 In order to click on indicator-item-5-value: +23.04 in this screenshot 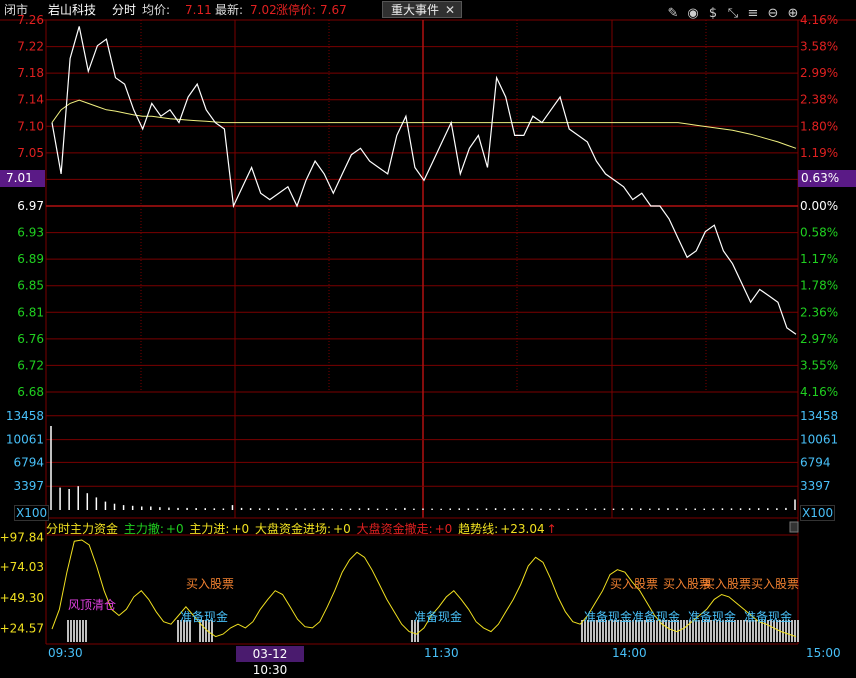, I will do `click(522, 529)`.